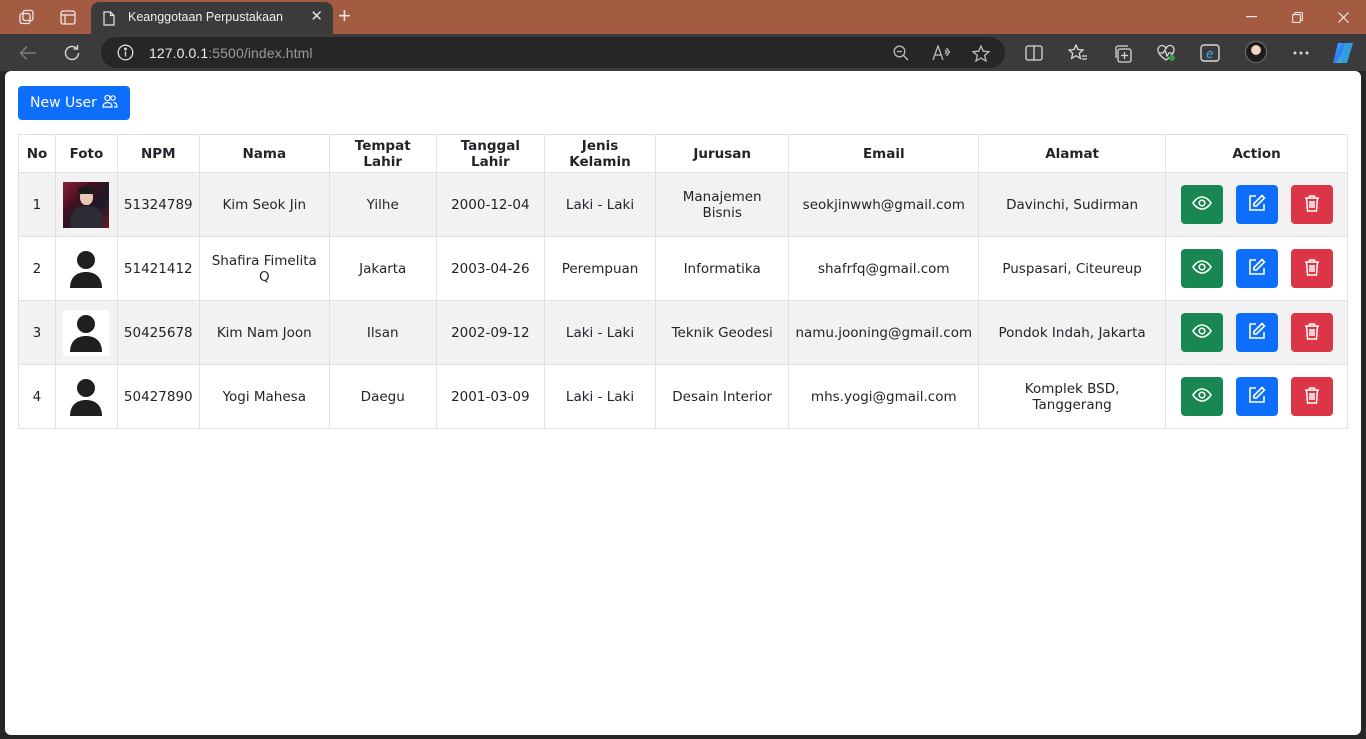 This screenshot has width=1366, height=739. I want to click on cell-tanggal-lahir: 2001-03-09, so click(490, 396).